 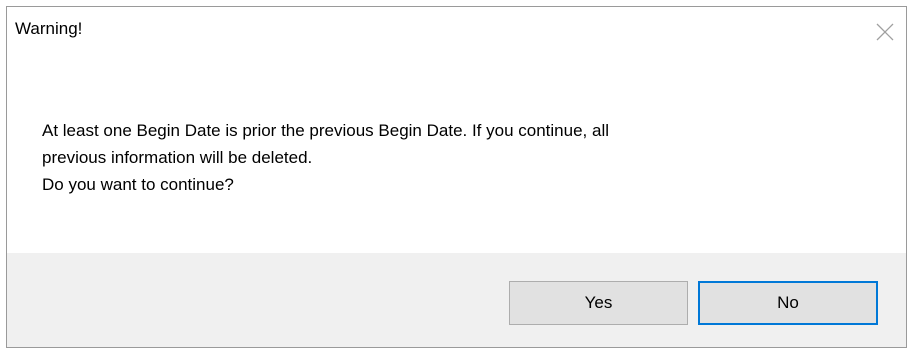 I want to click on message-line: previous information will be deleted., so click(x=177, y=157).